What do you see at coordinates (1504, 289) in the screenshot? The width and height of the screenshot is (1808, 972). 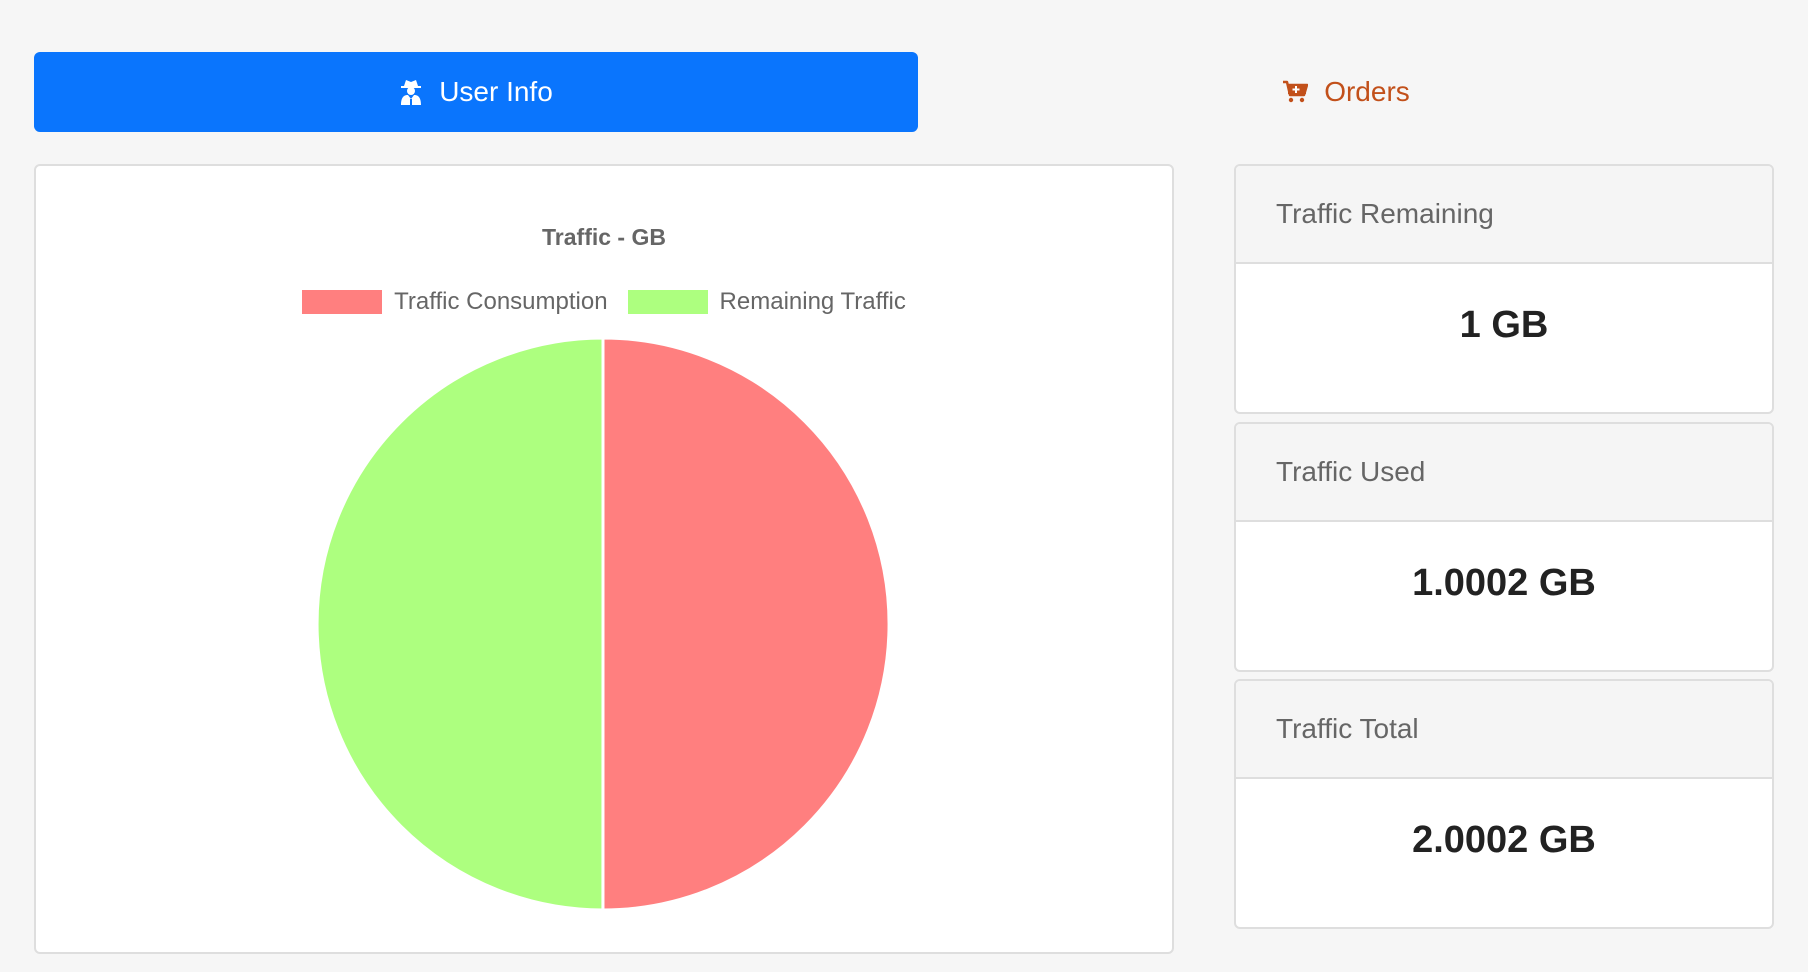 I see `traffic-remaining-card: Traffic Remaining 1 GB` at bounding box center [1504, 289].